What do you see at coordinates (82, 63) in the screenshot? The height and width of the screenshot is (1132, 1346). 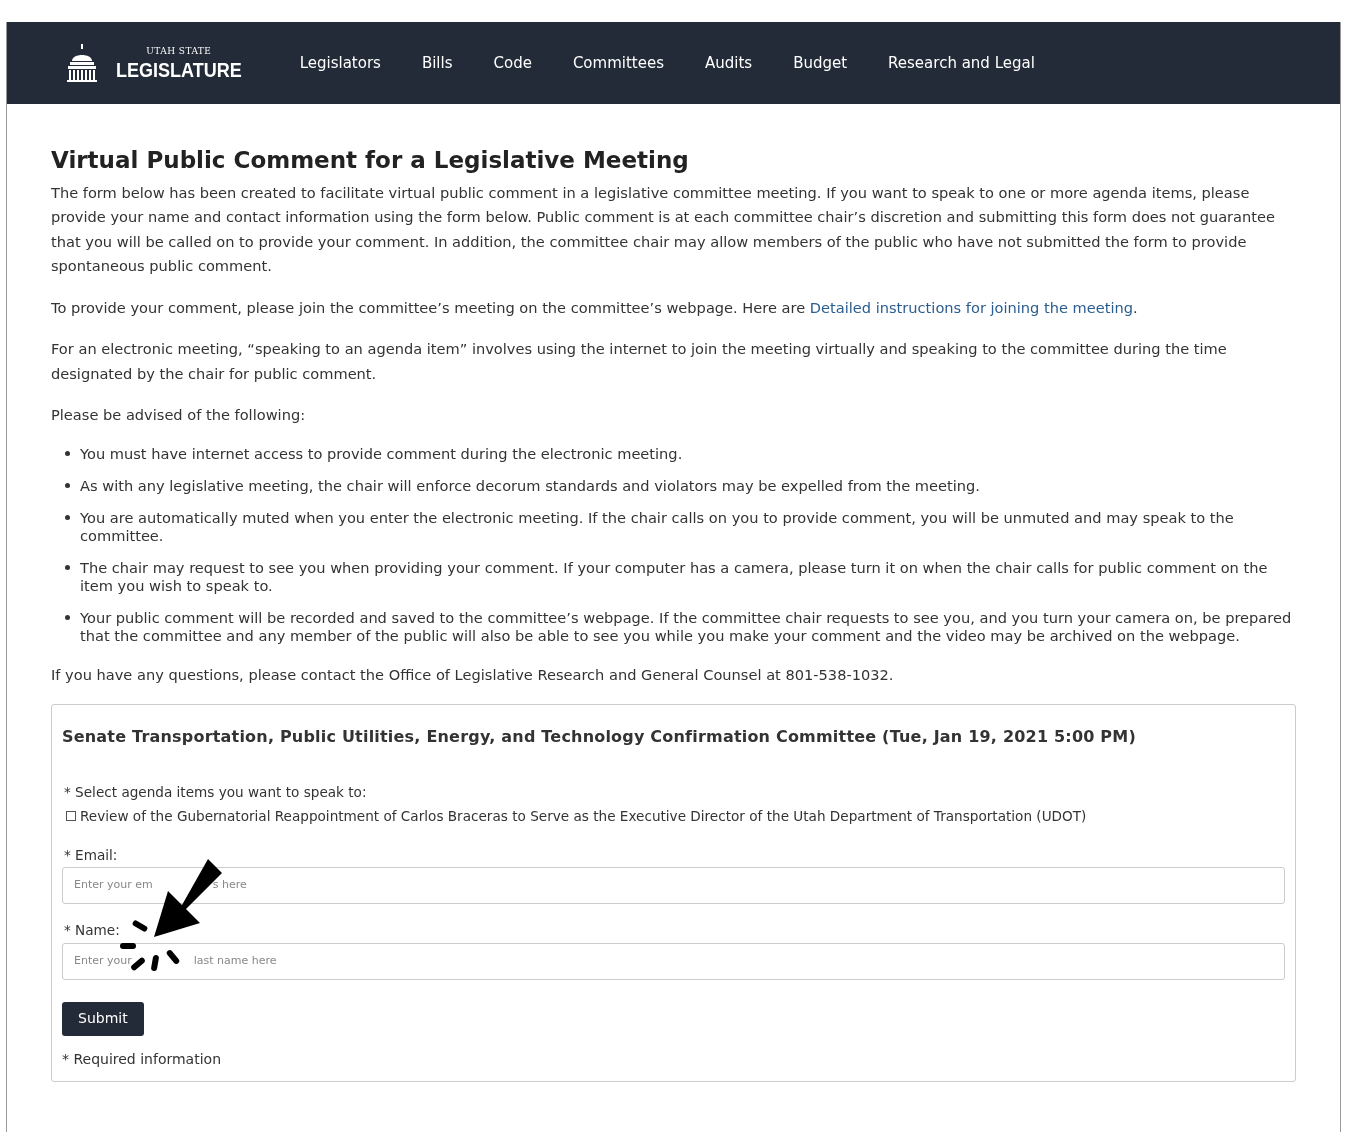 I see `capitol-dome-icon` at bounding box center [82, 63].